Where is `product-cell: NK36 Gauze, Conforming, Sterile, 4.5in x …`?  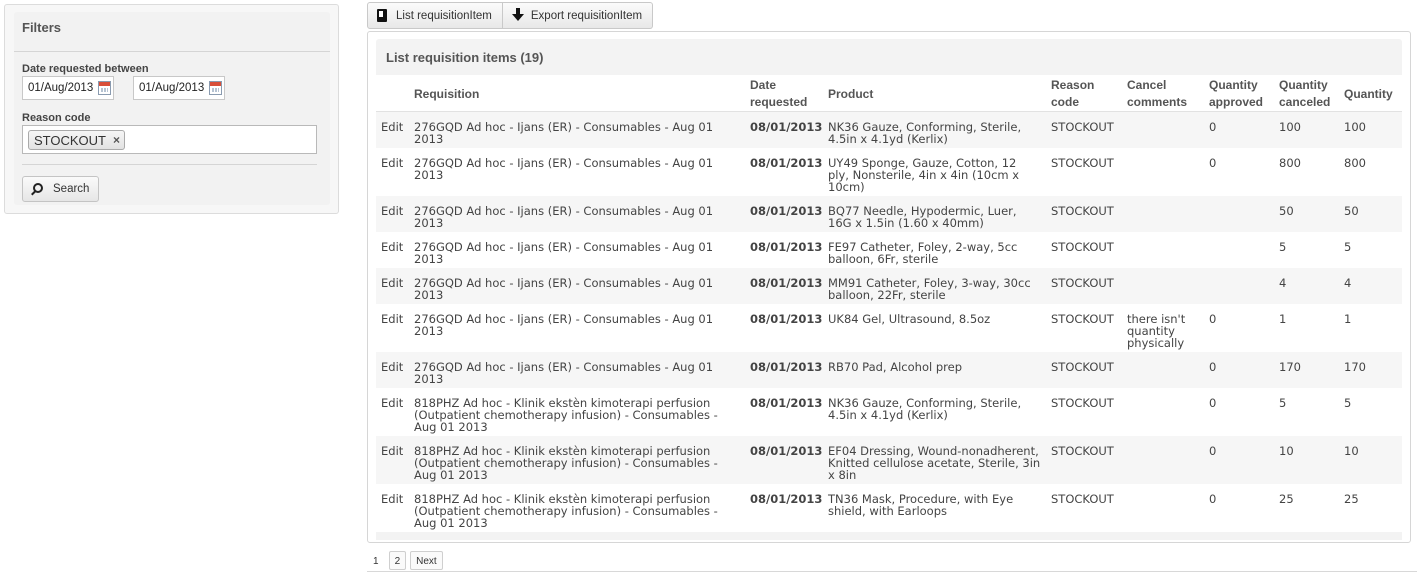 product-cell: NK36 Gauze, Conforming, Sterile, 4.5in x … is located at coordinates (924, 133).